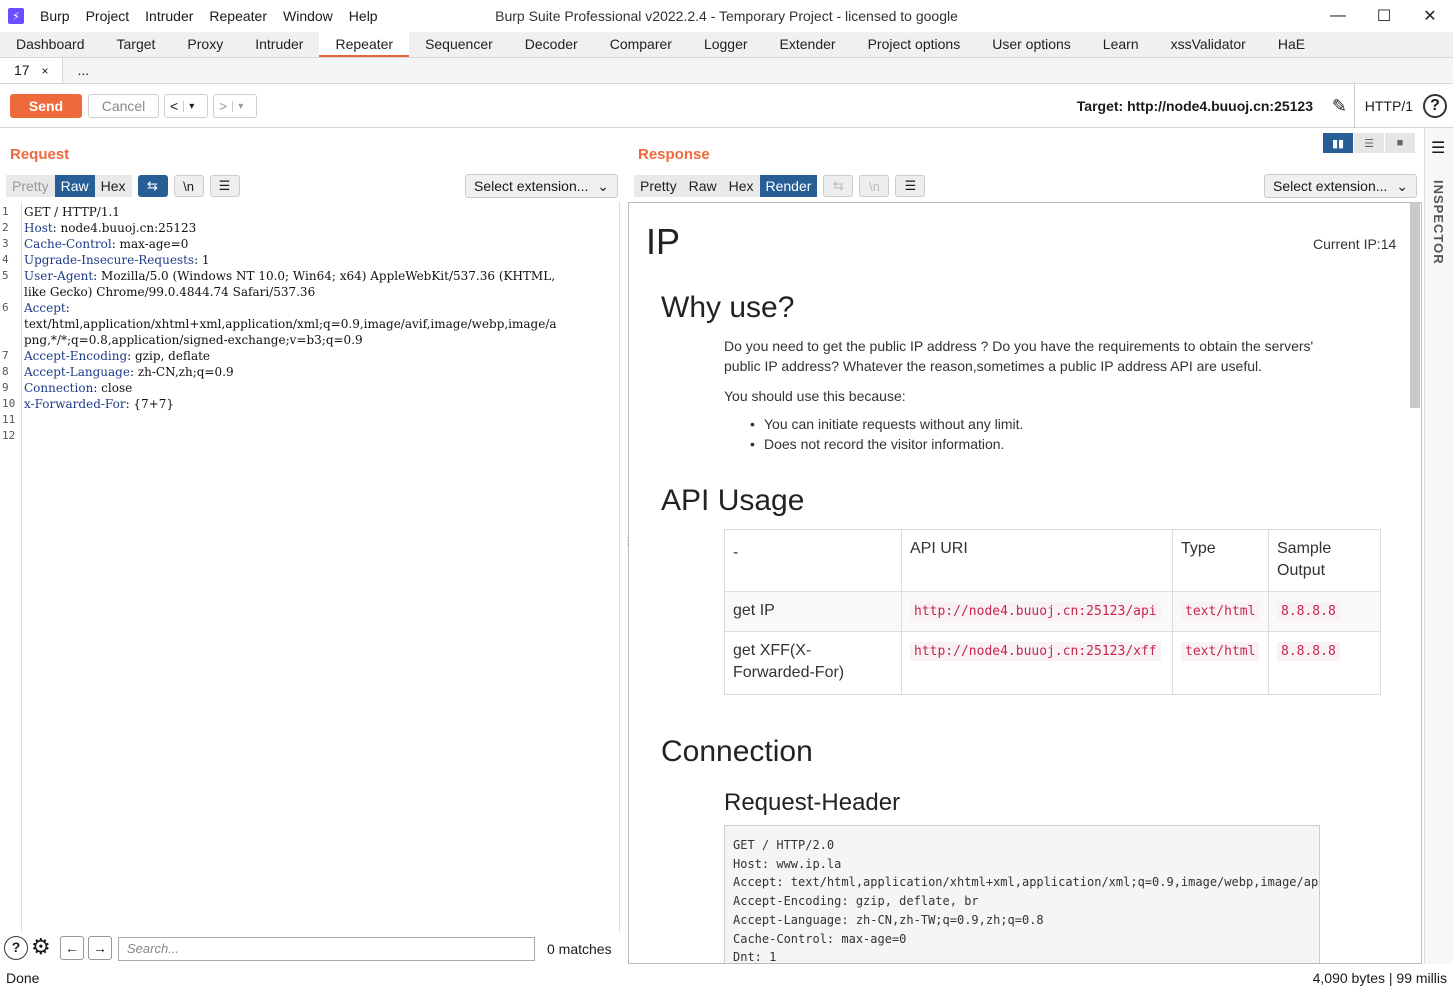  Describe the element at coordinates (113, 186) in the screenshot. I see `request-view-hex: Hex` at that location.